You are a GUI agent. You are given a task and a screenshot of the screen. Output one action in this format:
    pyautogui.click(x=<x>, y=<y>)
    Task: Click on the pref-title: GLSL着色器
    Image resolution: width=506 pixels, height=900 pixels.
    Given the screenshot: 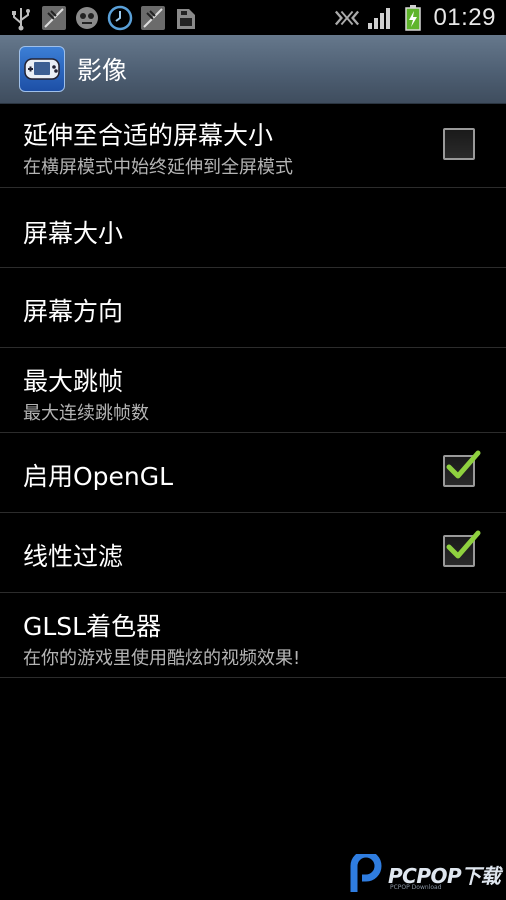 What is the action you would take?
    pyautogui.click(x=92, y=626)
    